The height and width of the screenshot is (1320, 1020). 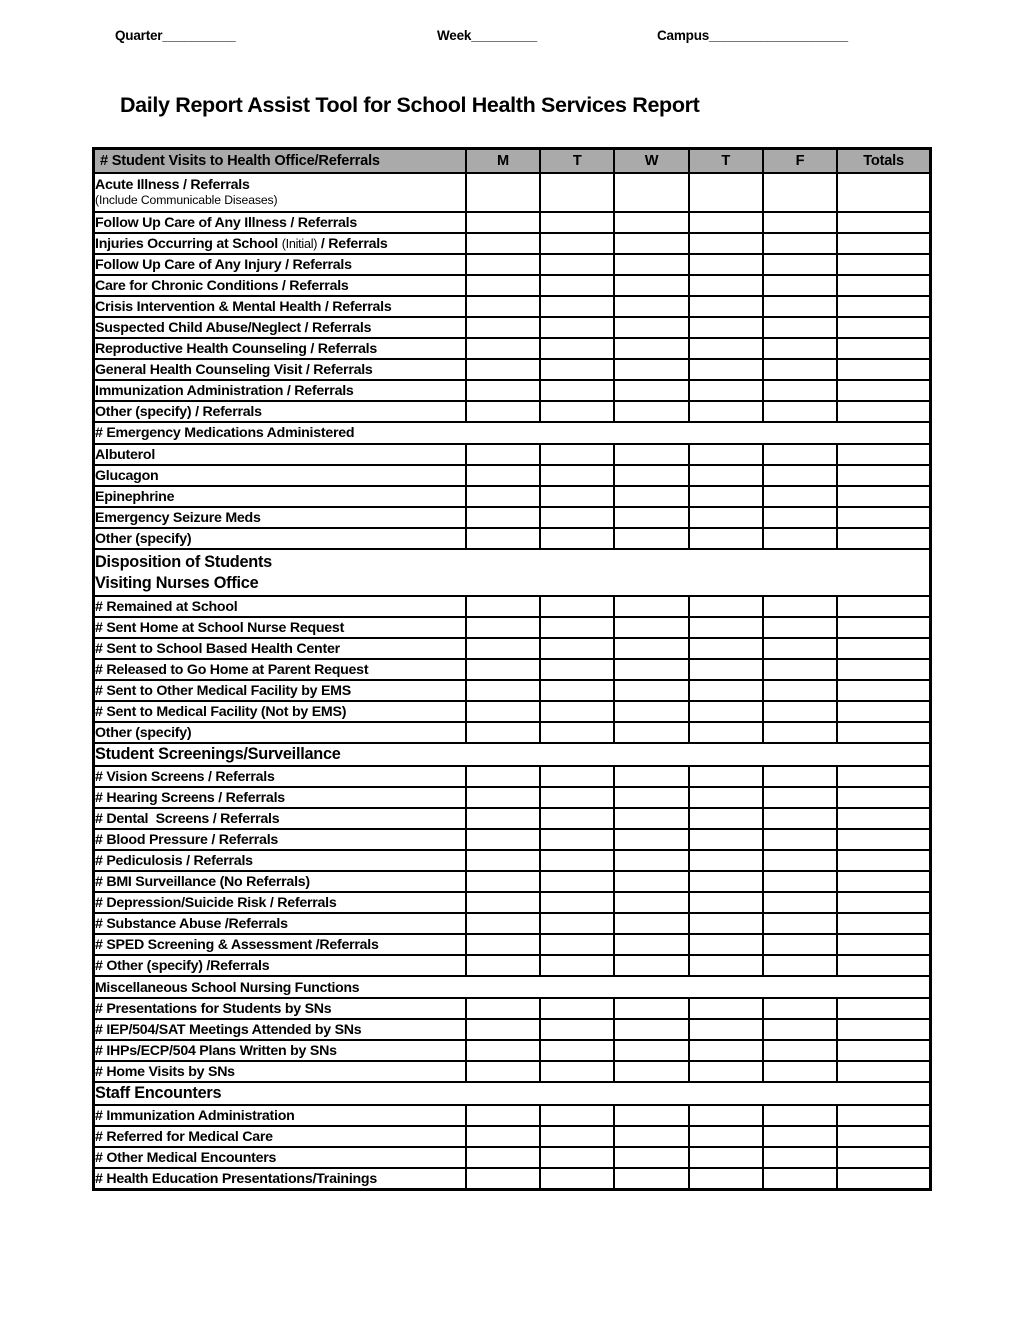 What do you see at coordinates (752, 35) in the screenshot?
I see `campus-field-label: Campus___________________` at bounding box center [752, 35].